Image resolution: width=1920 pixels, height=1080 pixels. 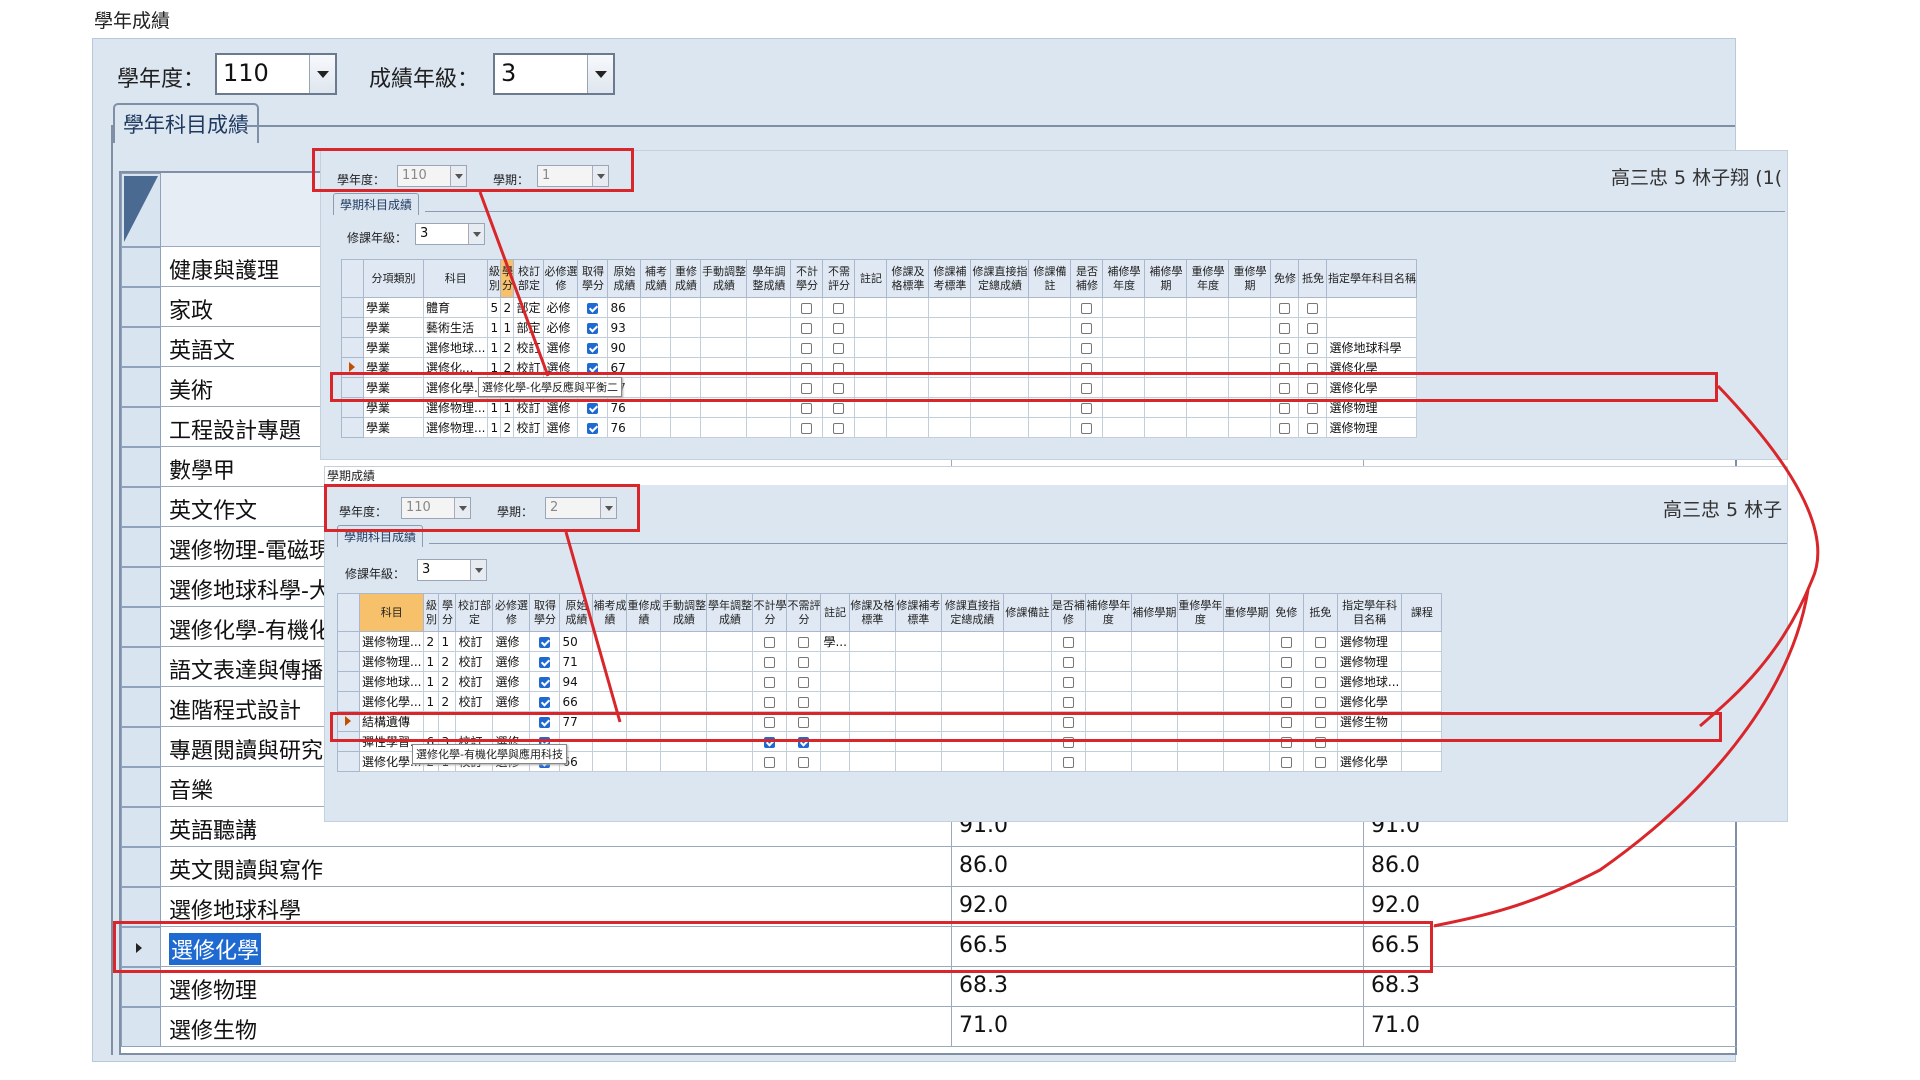 I want to click on connector-sem2-filter, so click(x=593, y=627).